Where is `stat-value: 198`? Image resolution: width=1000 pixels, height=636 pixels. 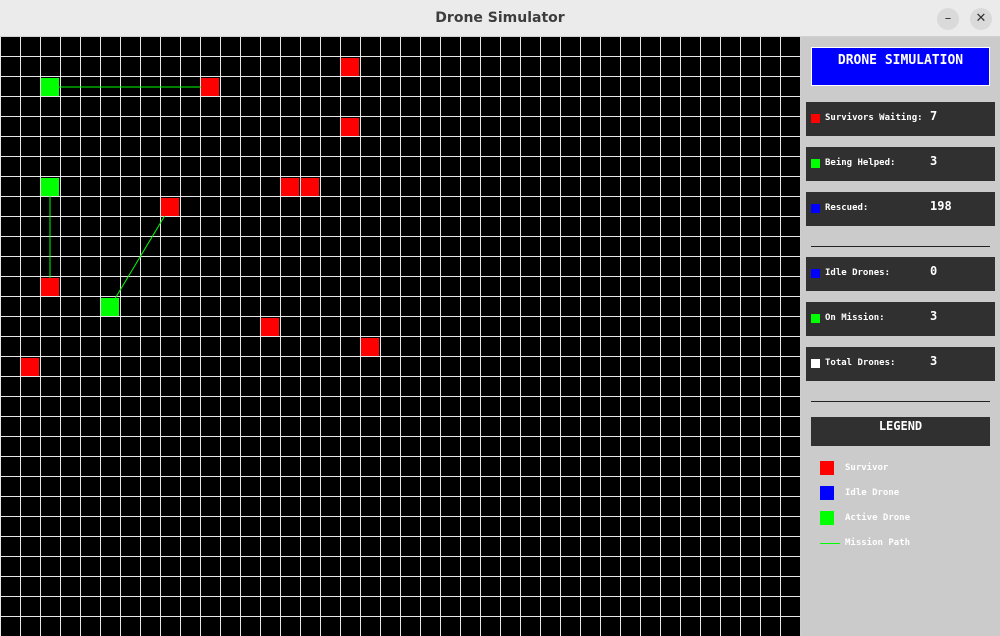 stat-value: 198 is located at coordinates (941, 206).